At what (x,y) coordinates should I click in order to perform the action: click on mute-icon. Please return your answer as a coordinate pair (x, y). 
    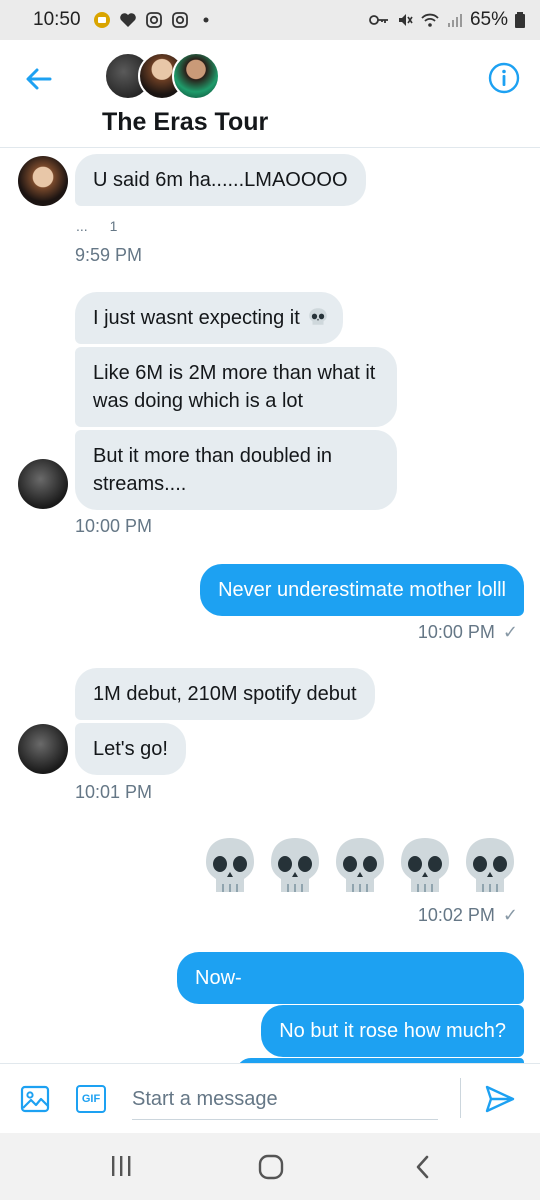
    Looking at the image, I should click on (405, 20).